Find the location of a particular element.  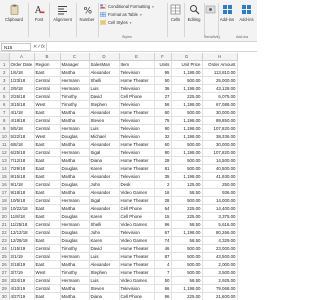

cell: 11/8/18 is located at coordinates (22, 216).